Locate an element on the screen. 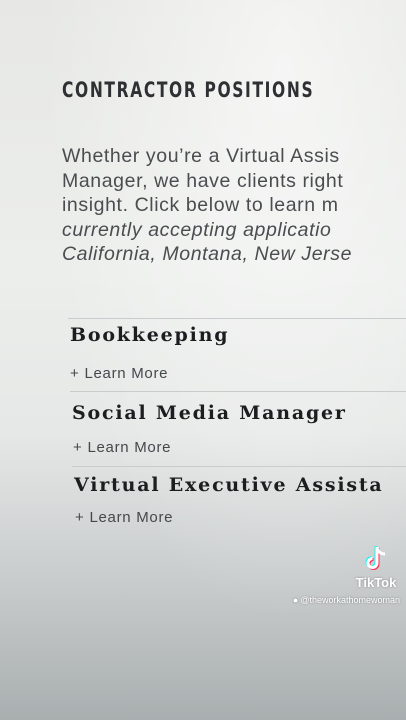  intro-line: Manager, we have clients right is located at coordinates (203, 180).